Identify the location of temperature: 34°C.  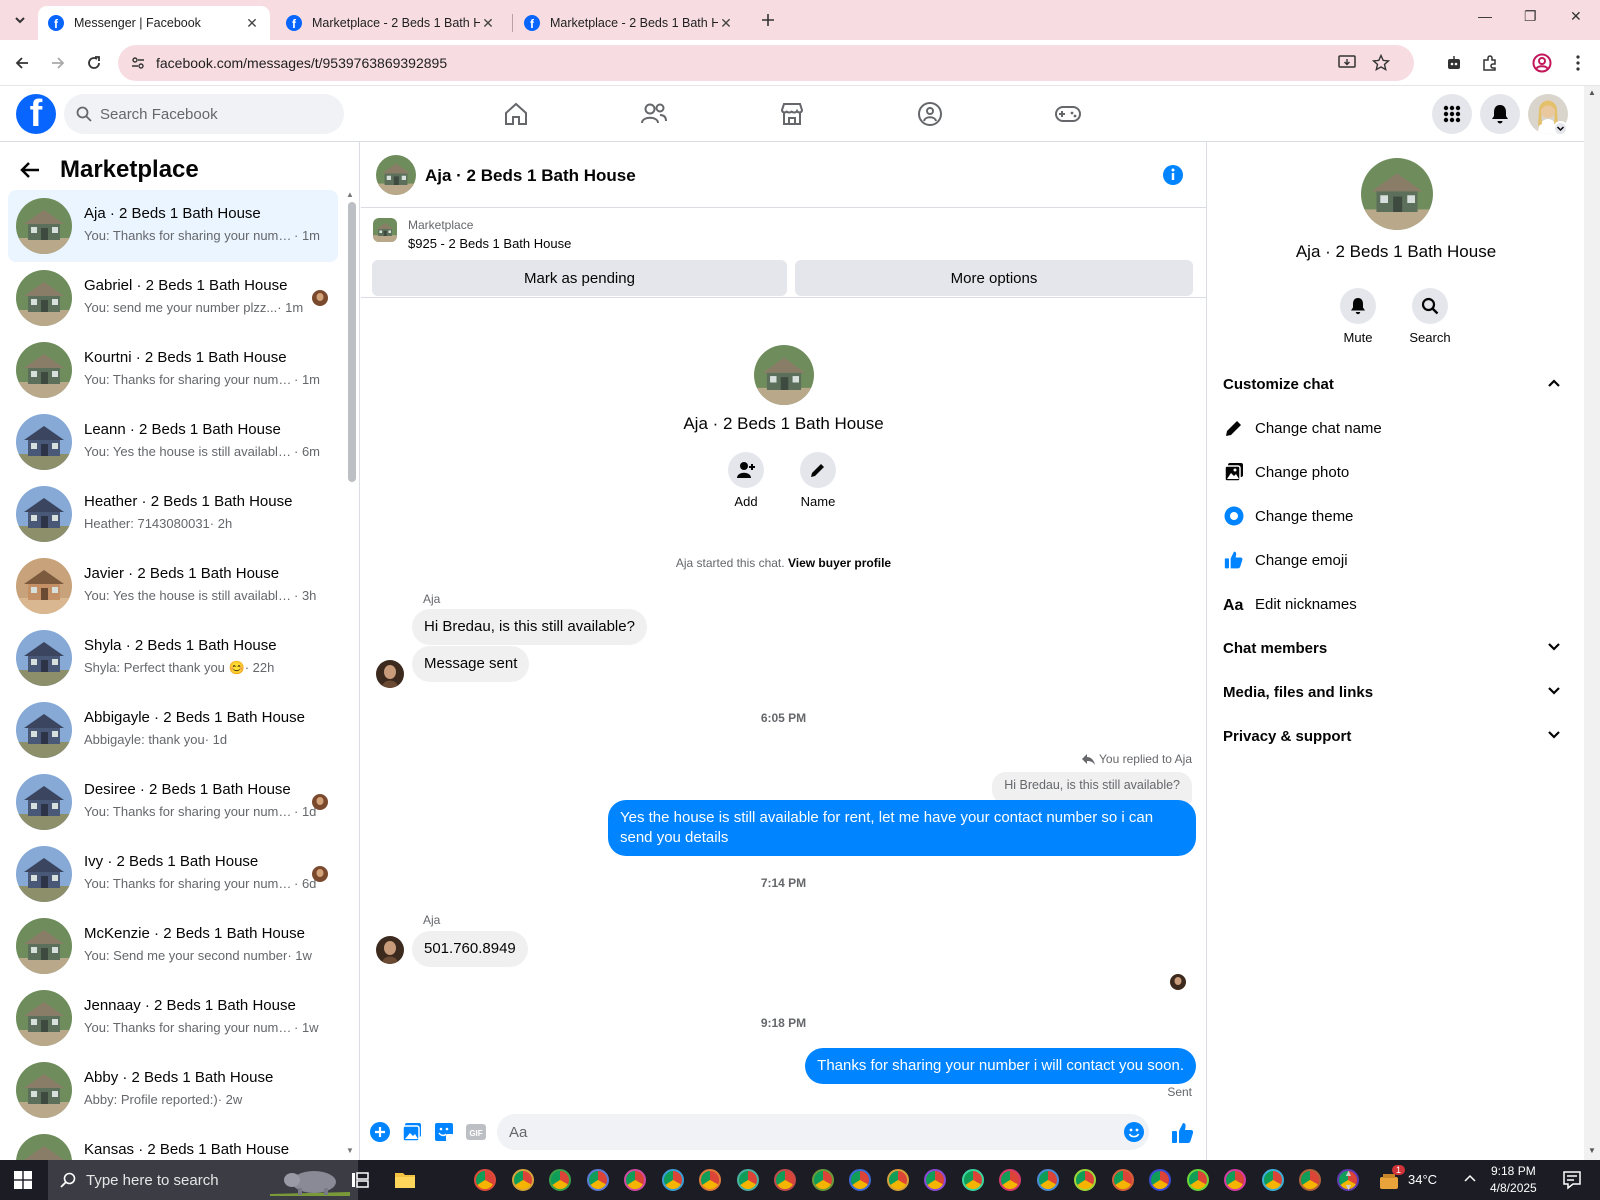
(1422, 1179).